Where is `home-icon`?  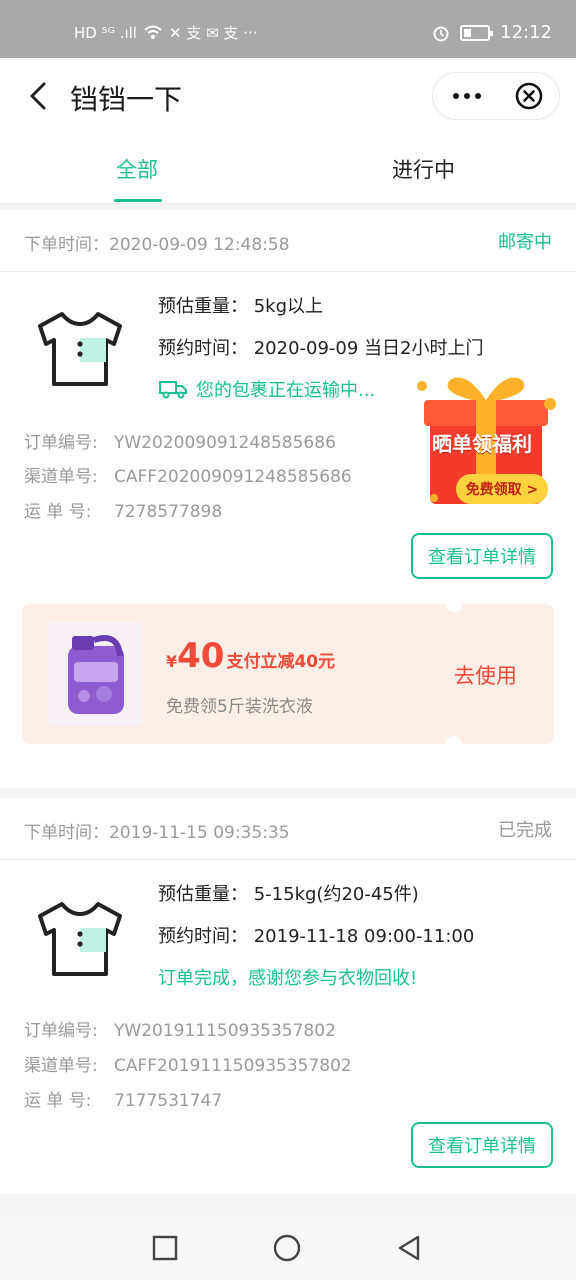 home-icon is located at coordinates (287, 1248).